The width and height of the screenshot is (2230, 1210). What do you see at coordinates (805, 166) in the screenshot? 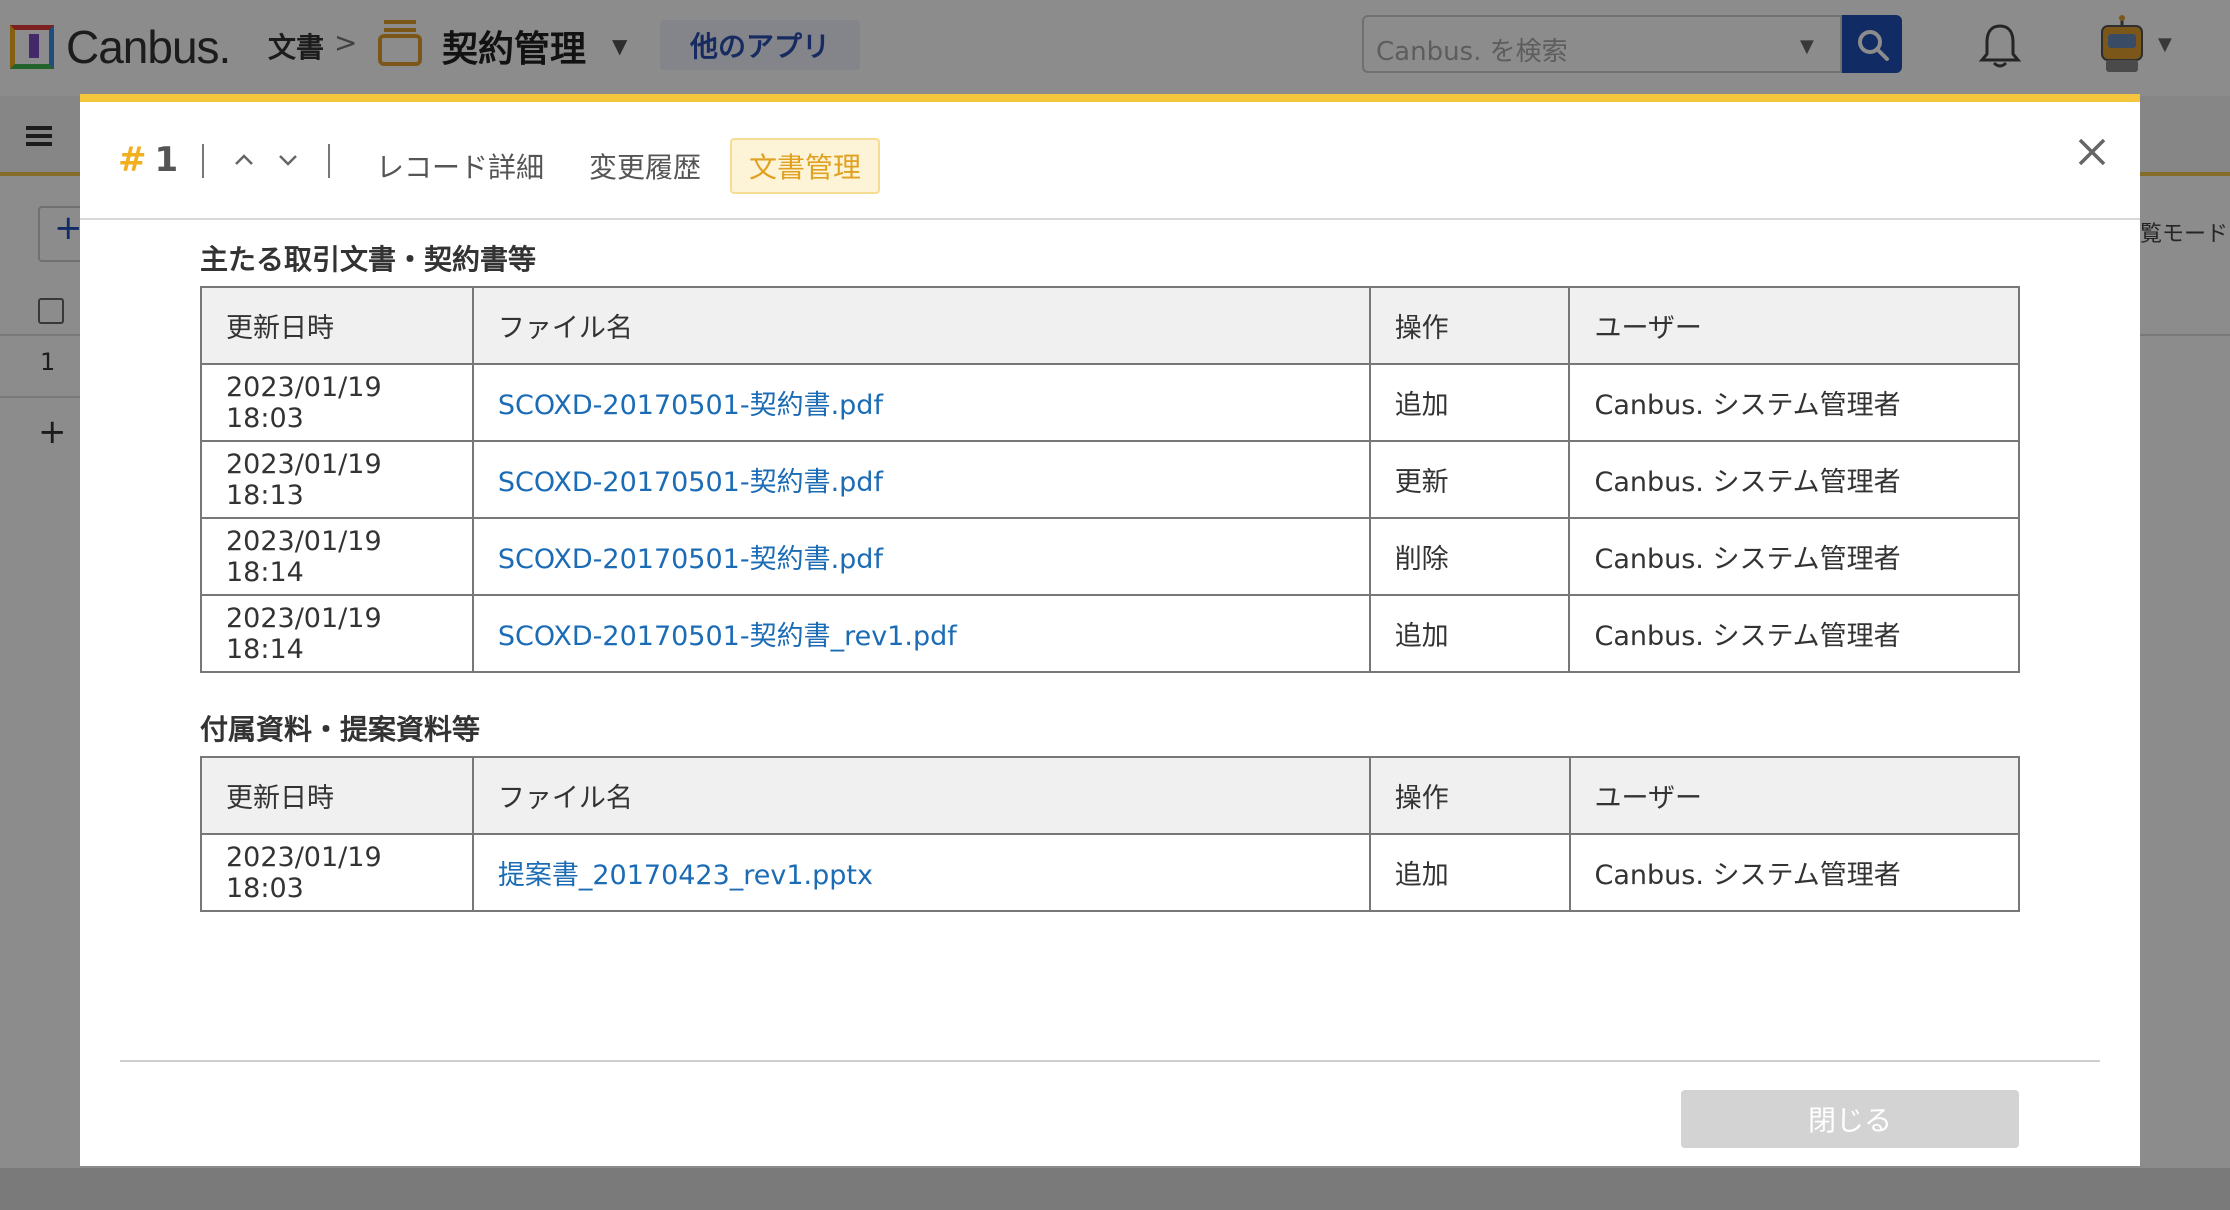
I see `tab-document-management: 文書管理` at bounding box center [805, 166].